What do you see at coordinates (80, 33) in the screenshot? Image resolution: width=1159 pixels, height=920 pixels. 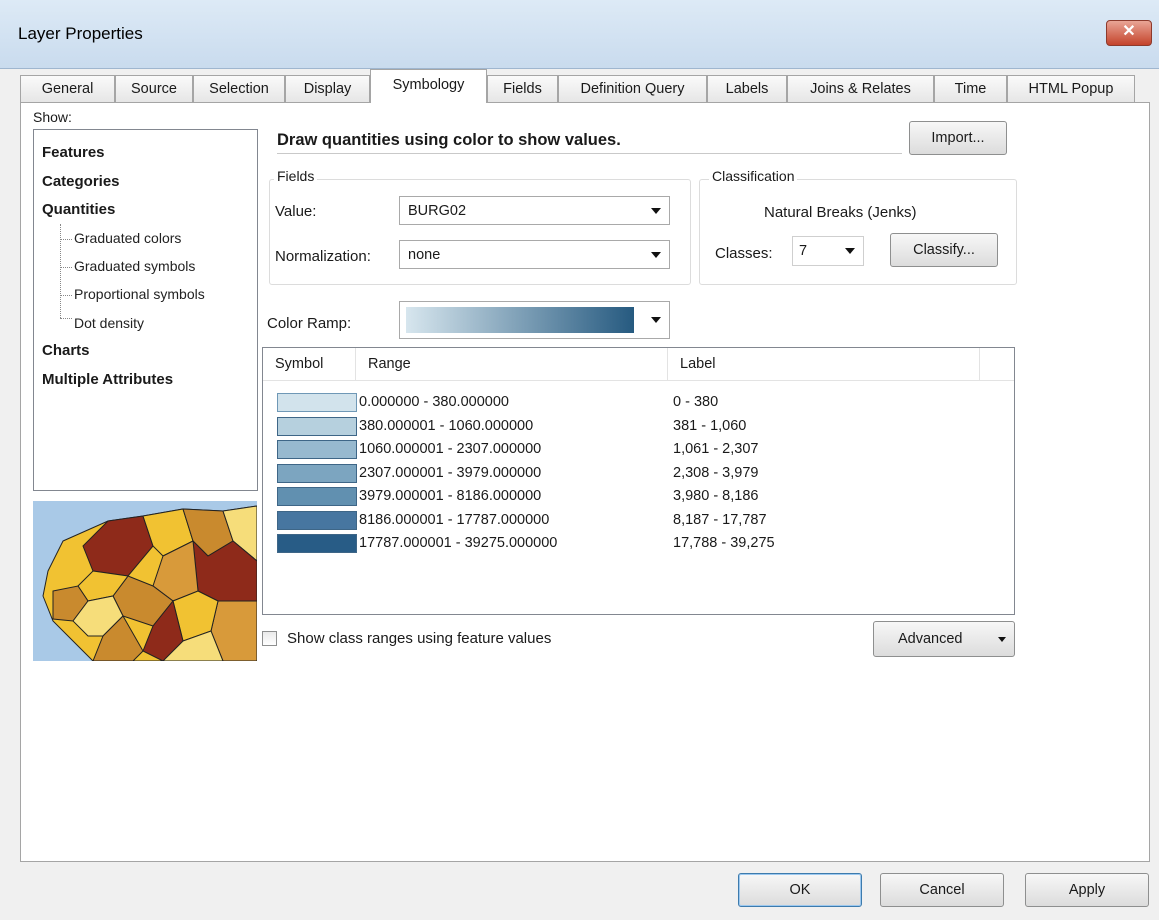 I see `window-title: Layer Properties` at bounding box center [80, 33].